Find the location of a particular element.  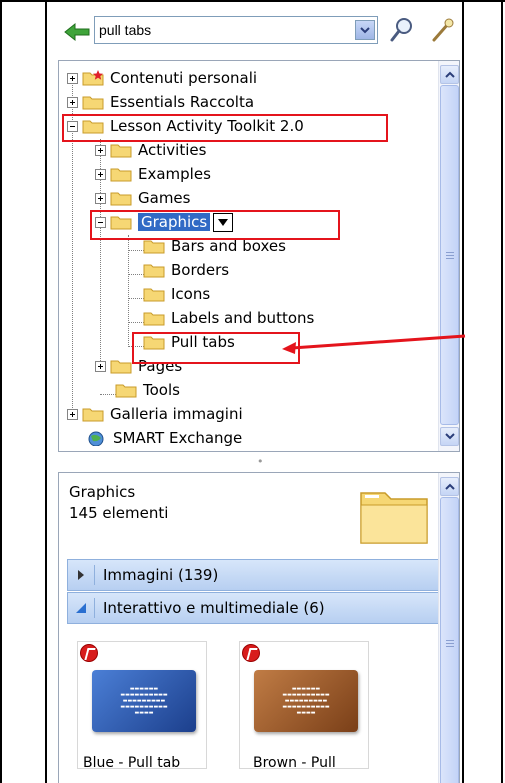

tree-item-label: Labels and buttons is located at coordinates (243, 318).